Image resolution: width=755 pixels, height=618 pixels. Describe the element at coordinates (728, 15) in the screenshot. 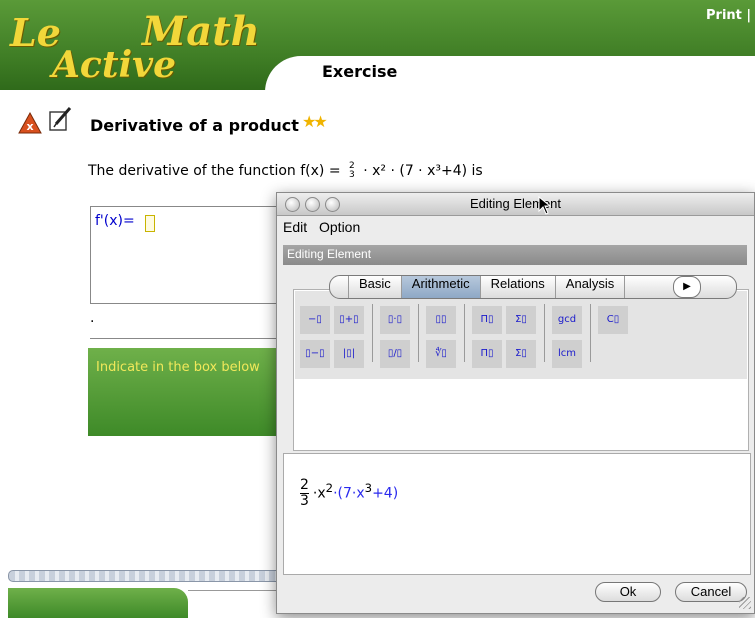

I see `print-link: Print |` at that location.